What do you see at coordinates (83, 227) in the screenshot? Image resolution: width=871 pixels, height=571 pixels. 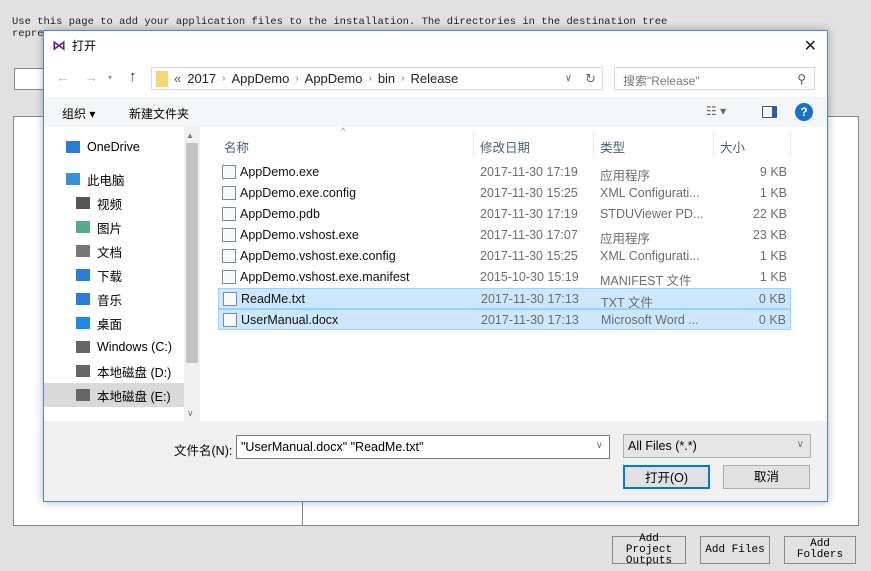 I see `picture-icon` at bounding box center [83, 227].